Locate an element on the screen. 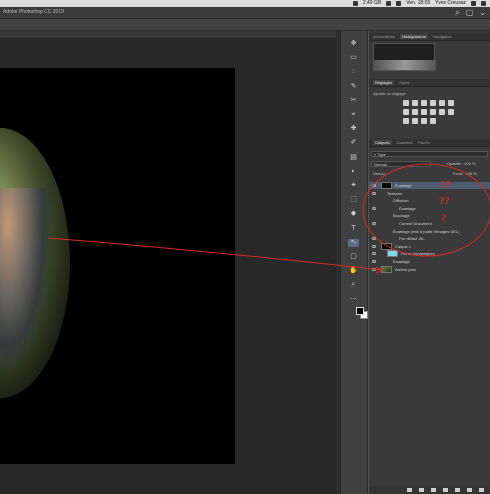 The height and width of the screenshot is (494, 490). tab-styles: Styles is located at coordinates (404, 82).